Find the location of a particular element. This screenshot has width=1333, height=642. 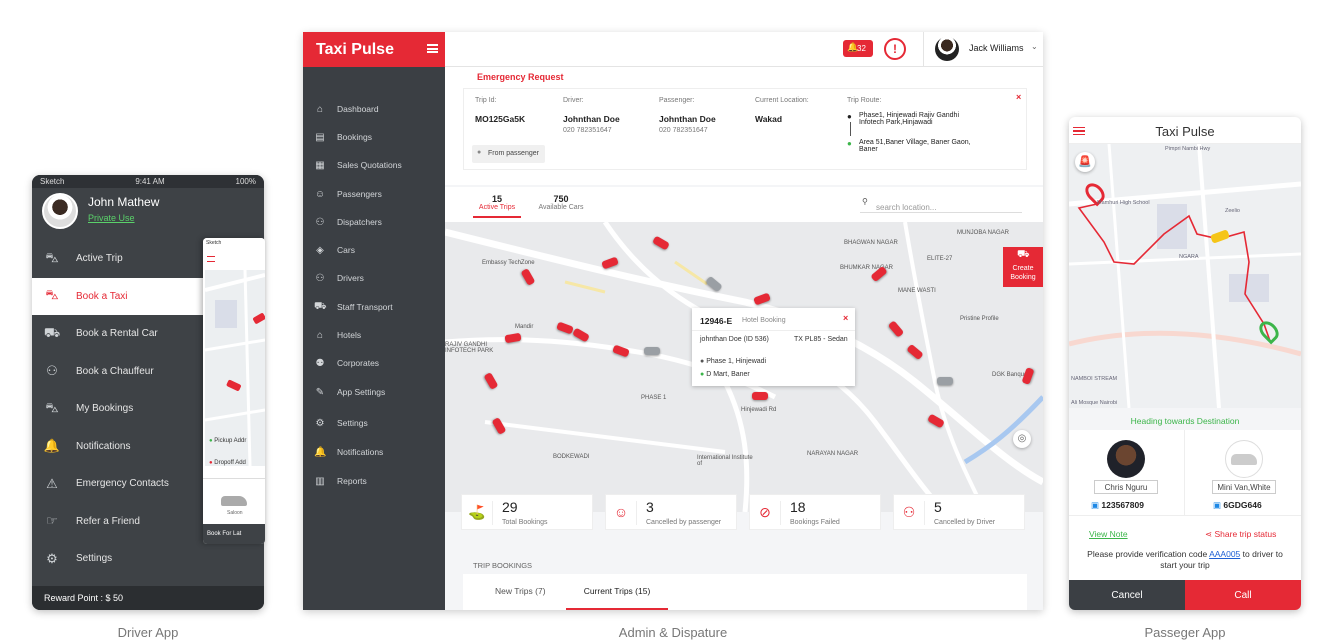

driver-menu-item: ⚙ Settings is located at coordinates (148, 558).